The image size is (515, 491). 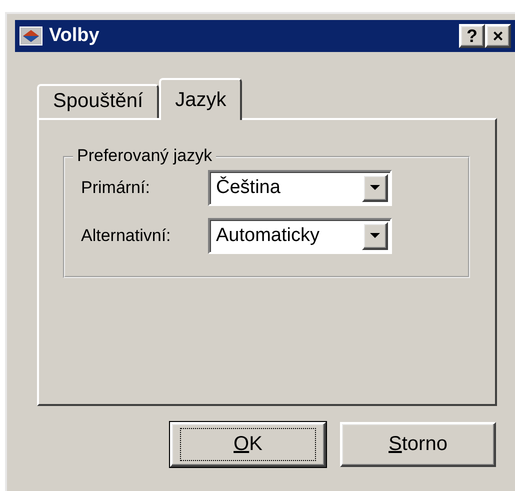 What do you see at coordinates (300, 188) in the screenshot?
I see `dropdown: Čeština` at bounding box center [300, 188].